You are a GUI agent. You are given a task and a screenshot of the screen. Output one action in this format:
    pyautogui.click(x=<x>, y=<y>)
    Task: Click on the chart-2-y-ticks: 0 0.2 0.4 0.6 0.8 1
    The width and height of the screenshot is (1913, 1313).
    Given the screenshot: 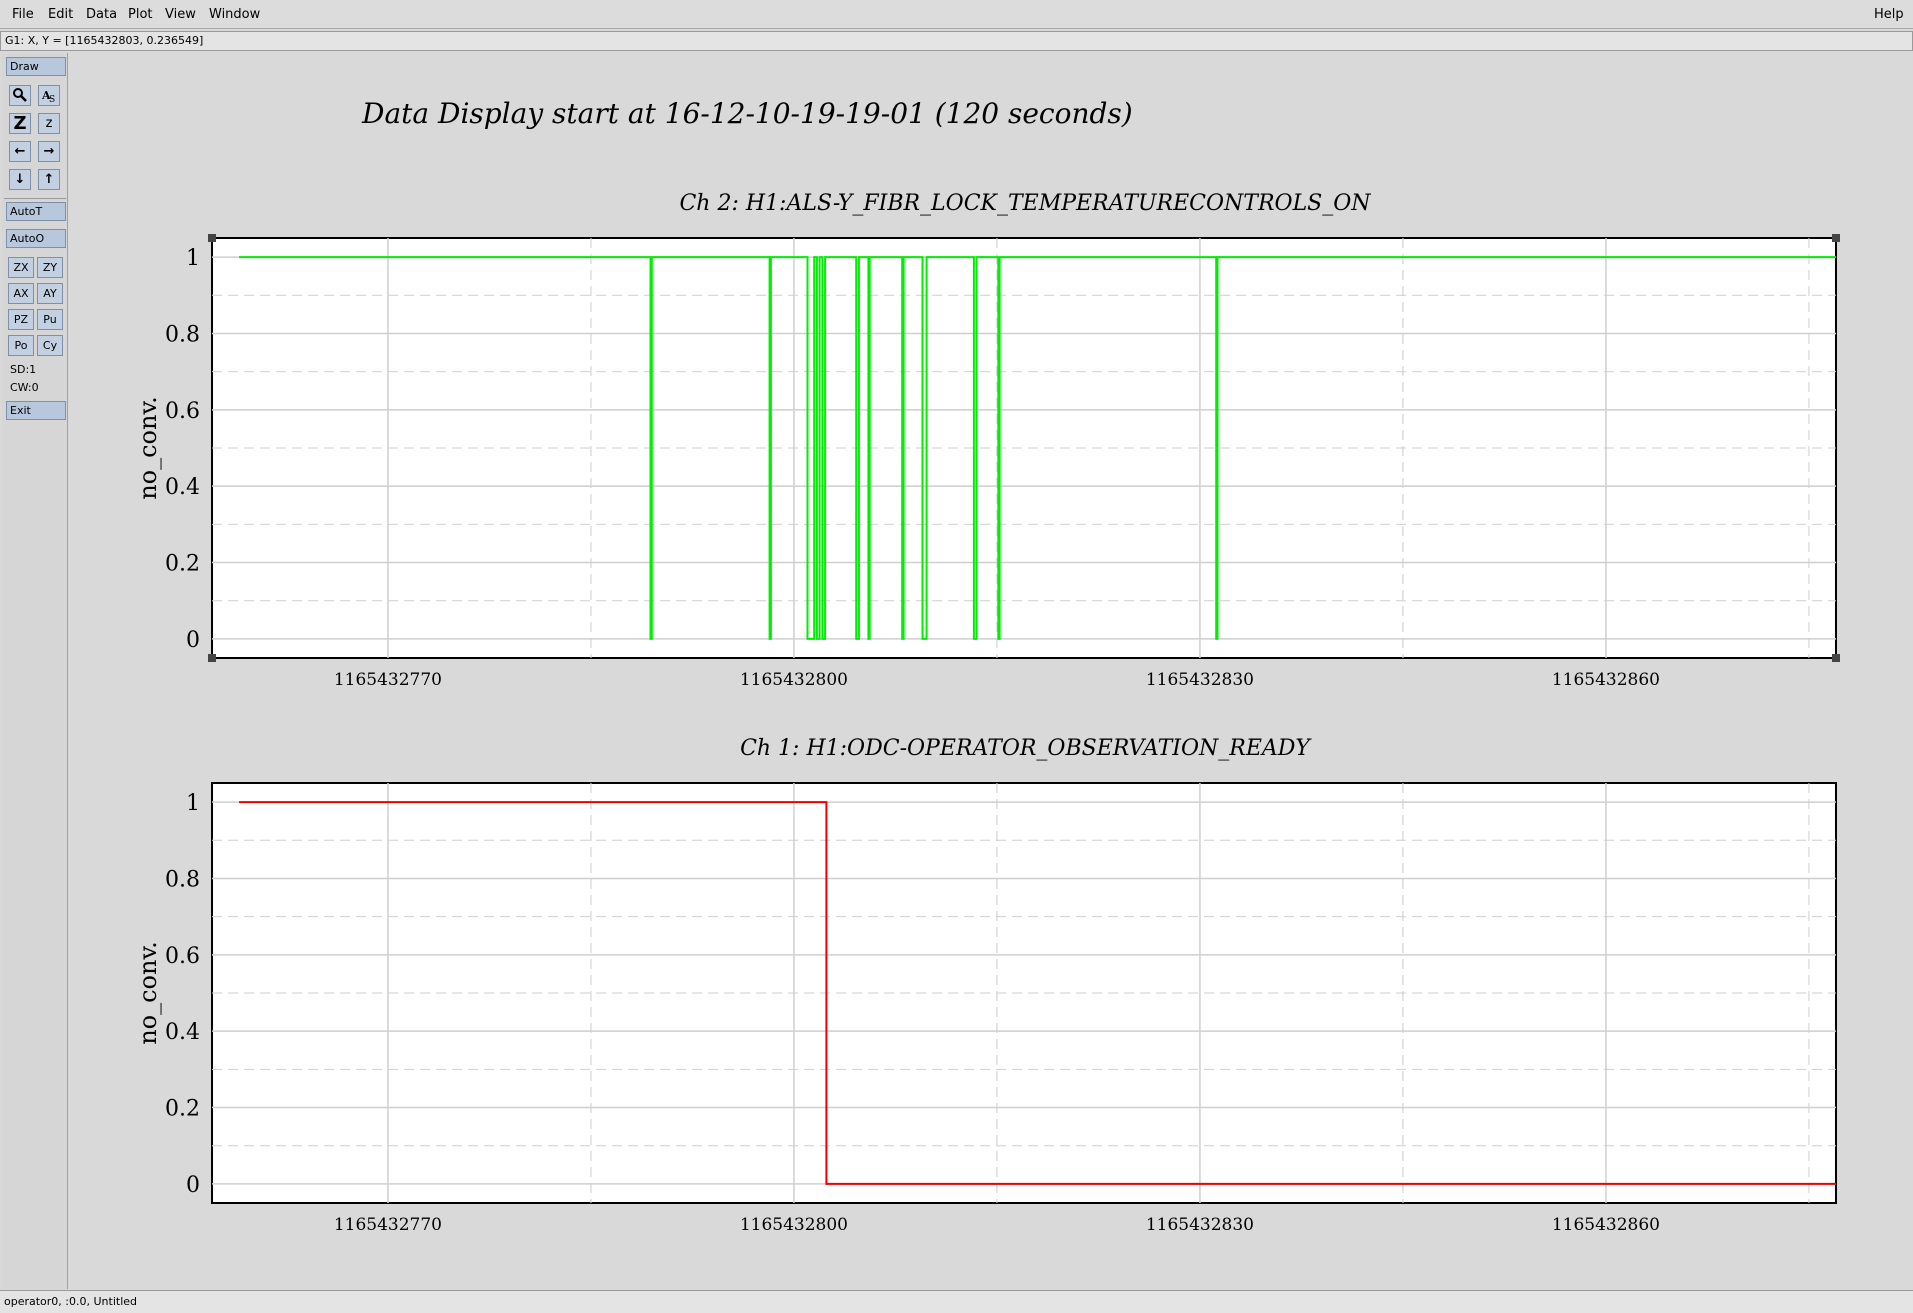 What is the action you would take?
    pyautogui.click(x=182, y=994)
    